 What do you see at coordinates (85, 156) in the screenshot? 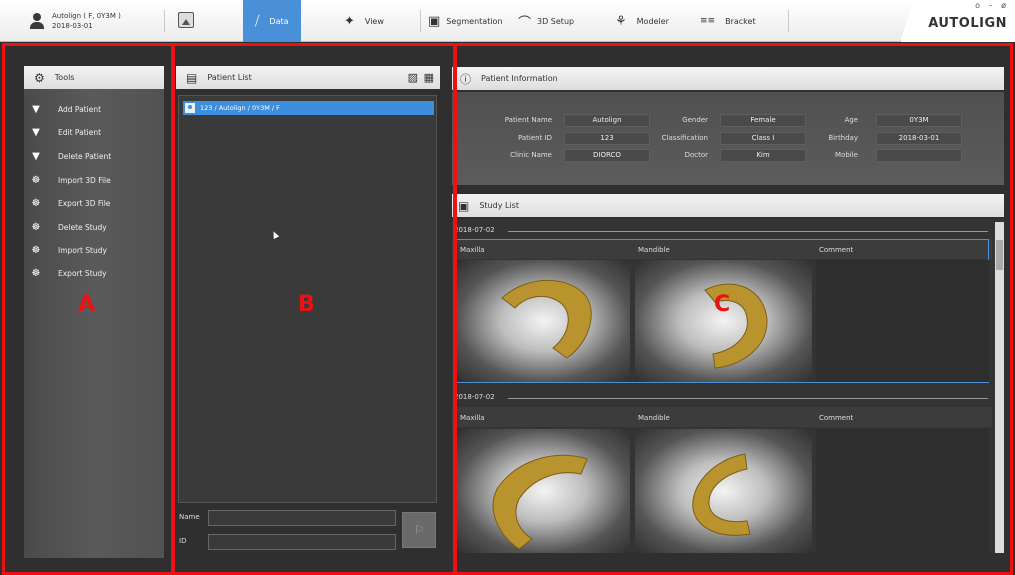
I see `delete-patient-label: Delete Patient` at bounding box center [85, 156].